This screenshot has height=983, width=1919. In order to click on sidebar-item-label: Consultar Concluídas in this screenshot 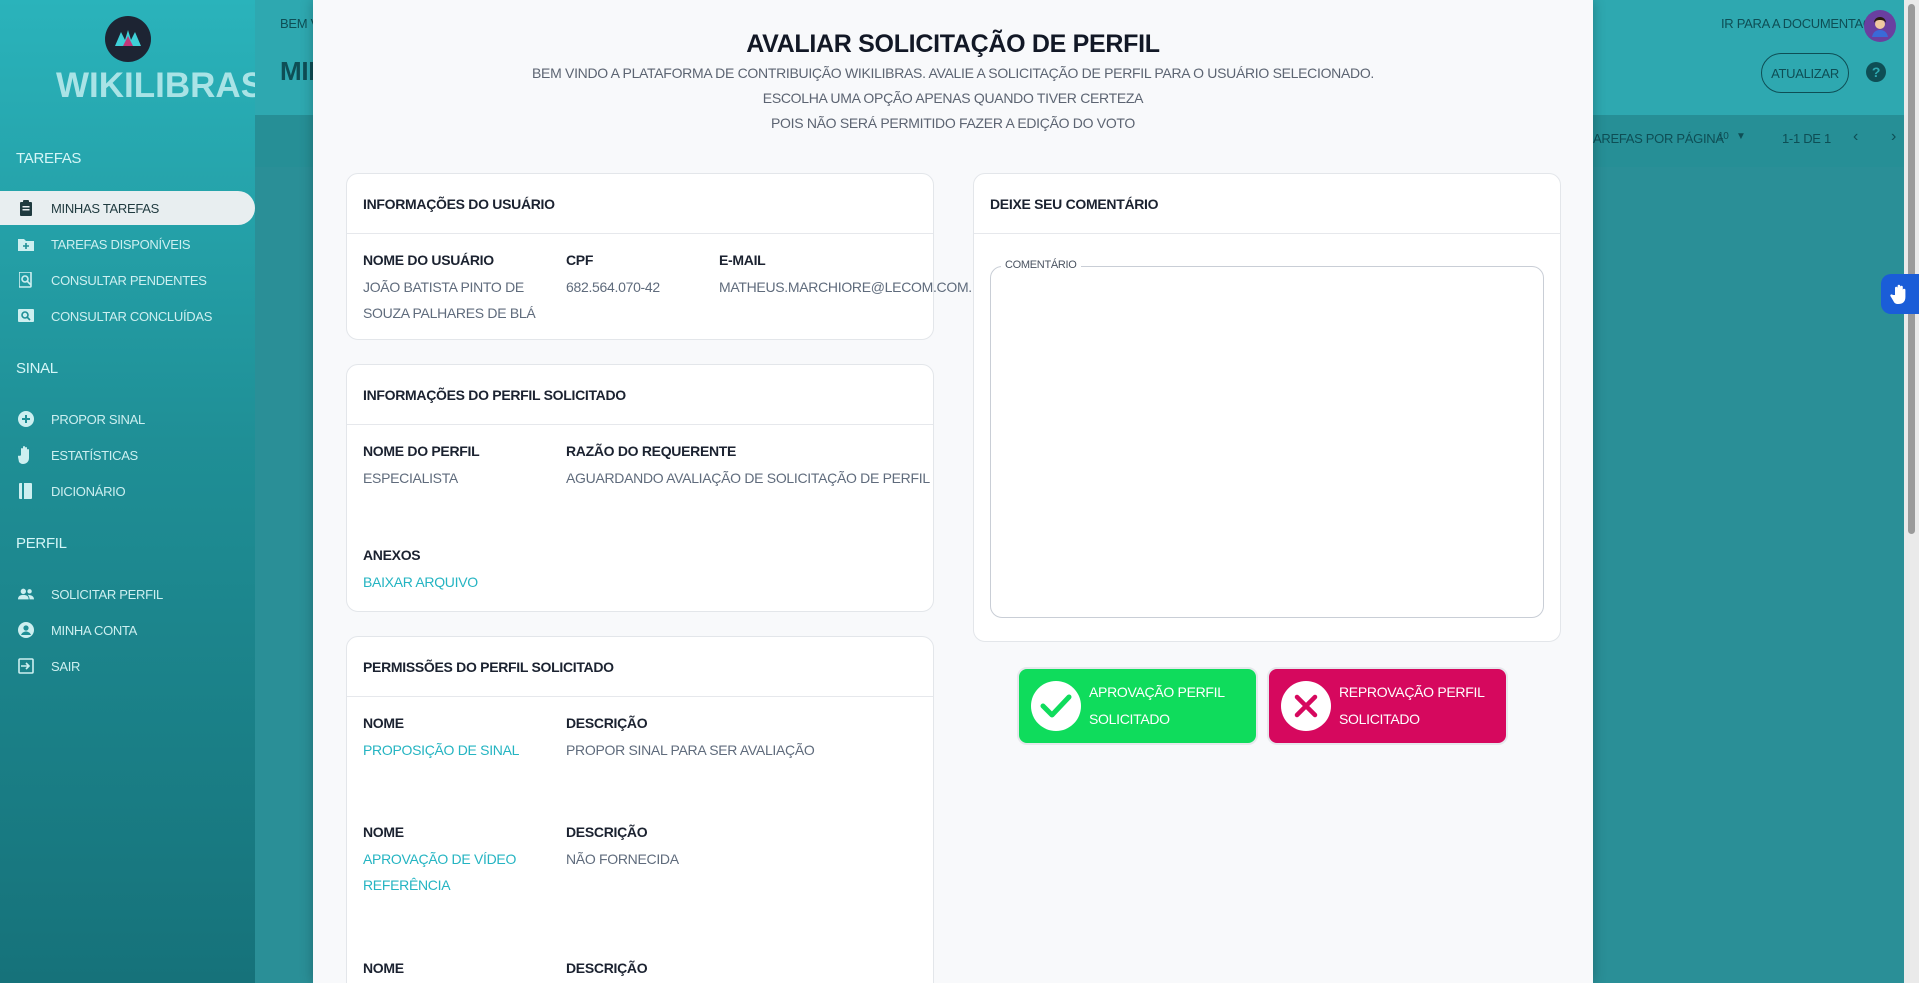, I will do `click(132, 316)`.